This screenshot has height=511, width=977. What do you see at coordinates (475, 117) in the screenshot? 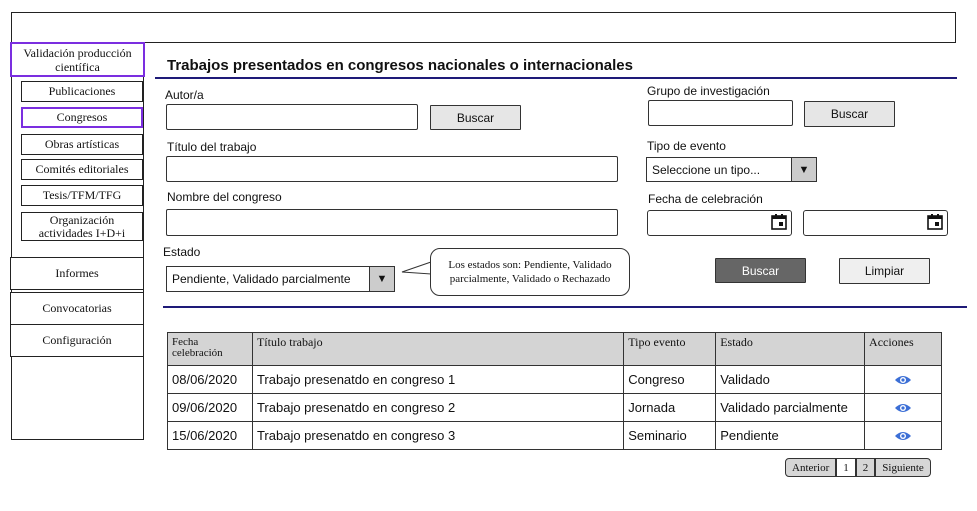
I see `autor-search-button: Buscar` at bounding box center [475, 117].